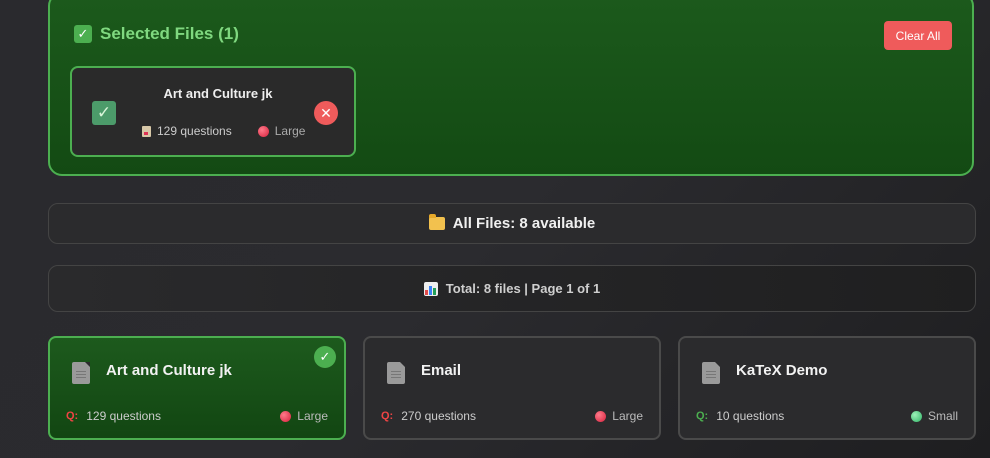 Image resolution: width=990 pixels, height=458 pixels. Describe the element at coordinates (827, 388) in the screenshot. I see `file-card: KaTeX Demo Q: 10 questions Small` at that location.